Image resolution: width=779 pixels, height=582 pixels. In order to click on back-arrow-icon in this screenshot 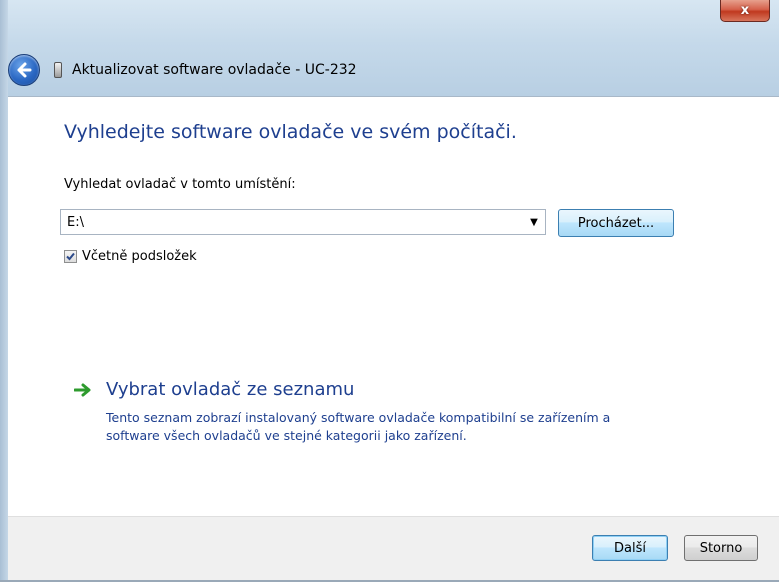, I will do `click(24, 70)`.